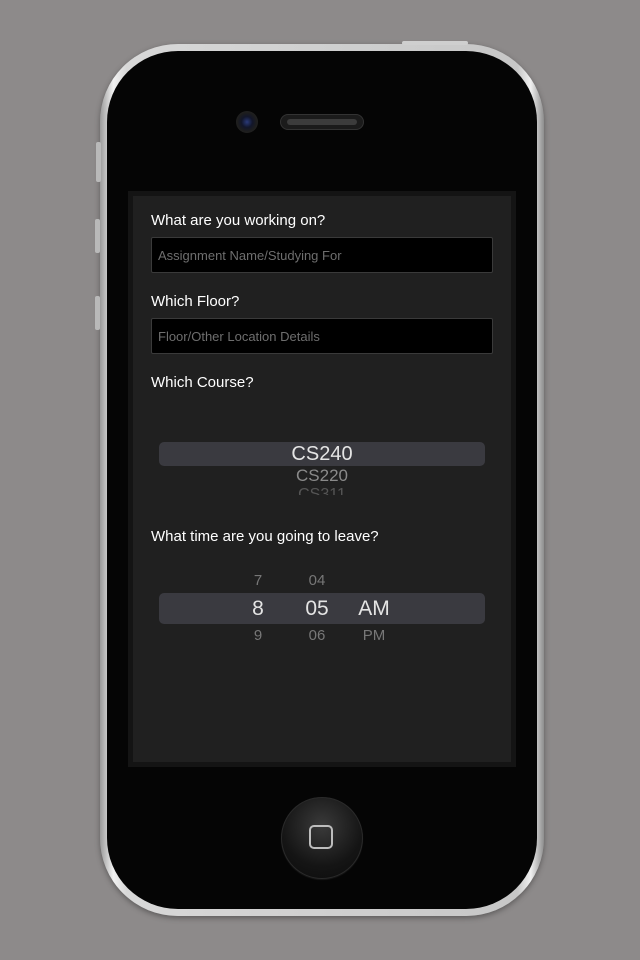  Describe the element at coordinates (374, 609) in the screenshot. I see `period-option-selected: AM` at that location.